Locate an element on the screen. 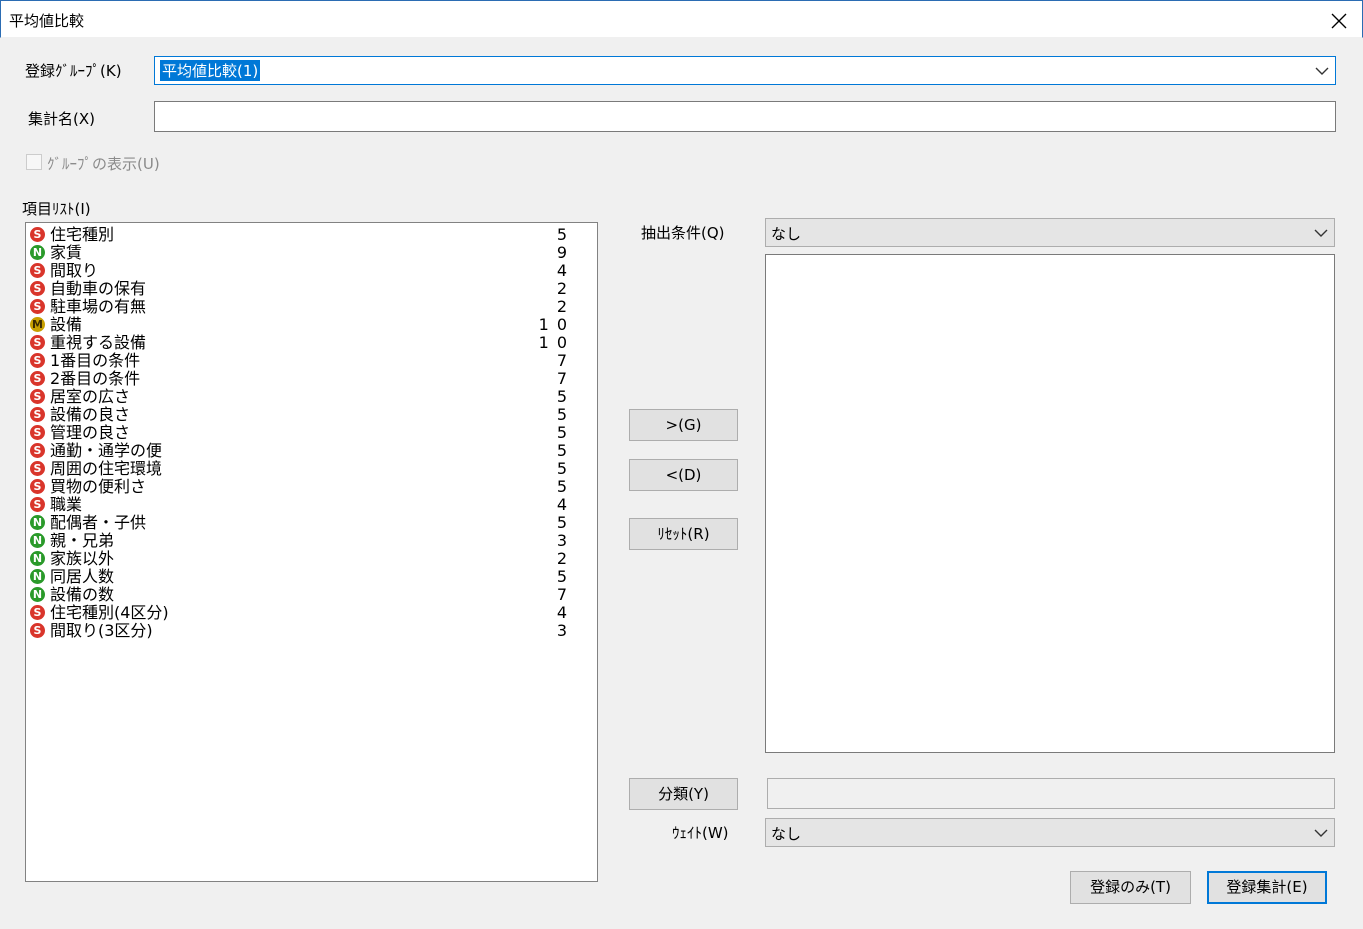 This screenshot has height=929, width=1363. list-item: N 親・兄弟 3 is located at coordinates (302, 541).